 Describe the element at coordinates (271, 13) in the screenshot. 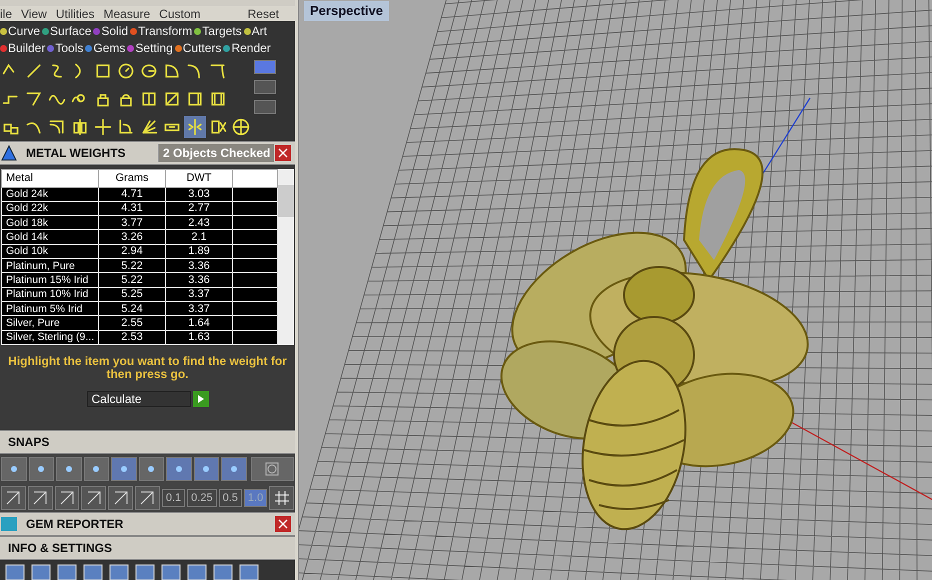

I see `reset-menu-item: Reset` at that location.